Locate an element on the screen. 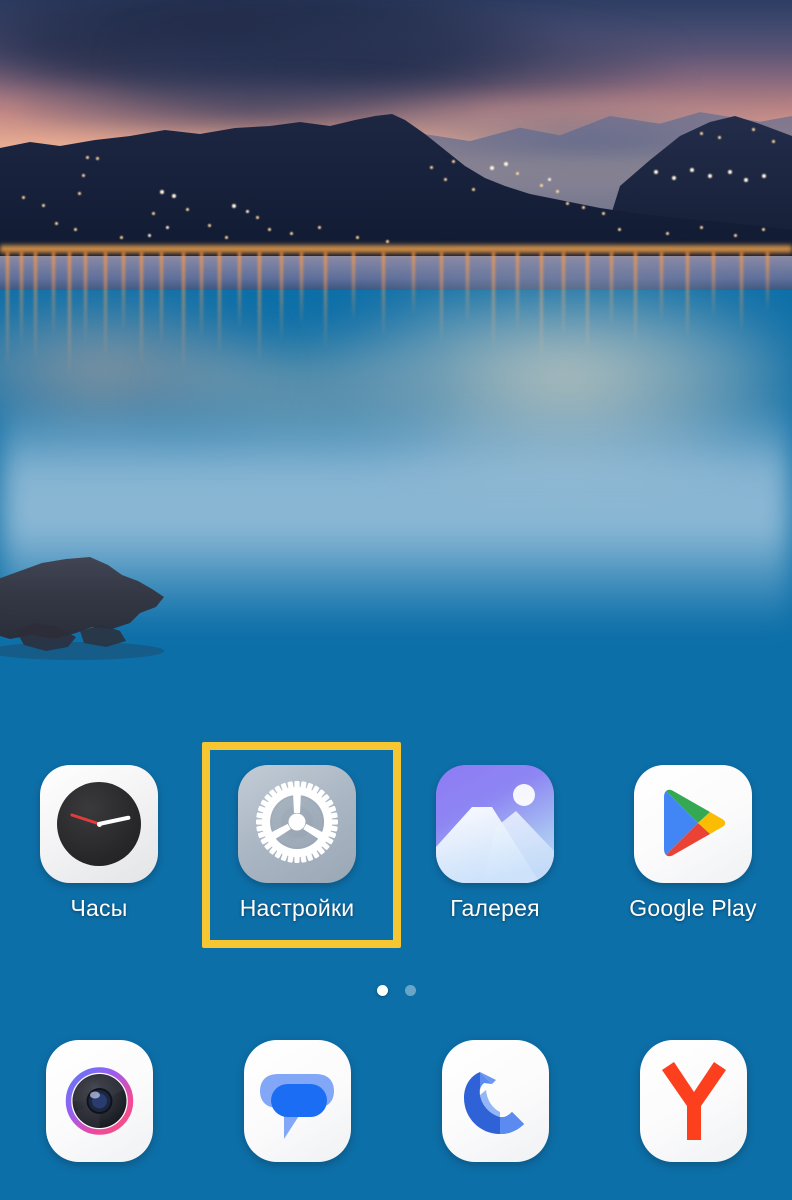  page-indicator is located at coordinates (396, 990).